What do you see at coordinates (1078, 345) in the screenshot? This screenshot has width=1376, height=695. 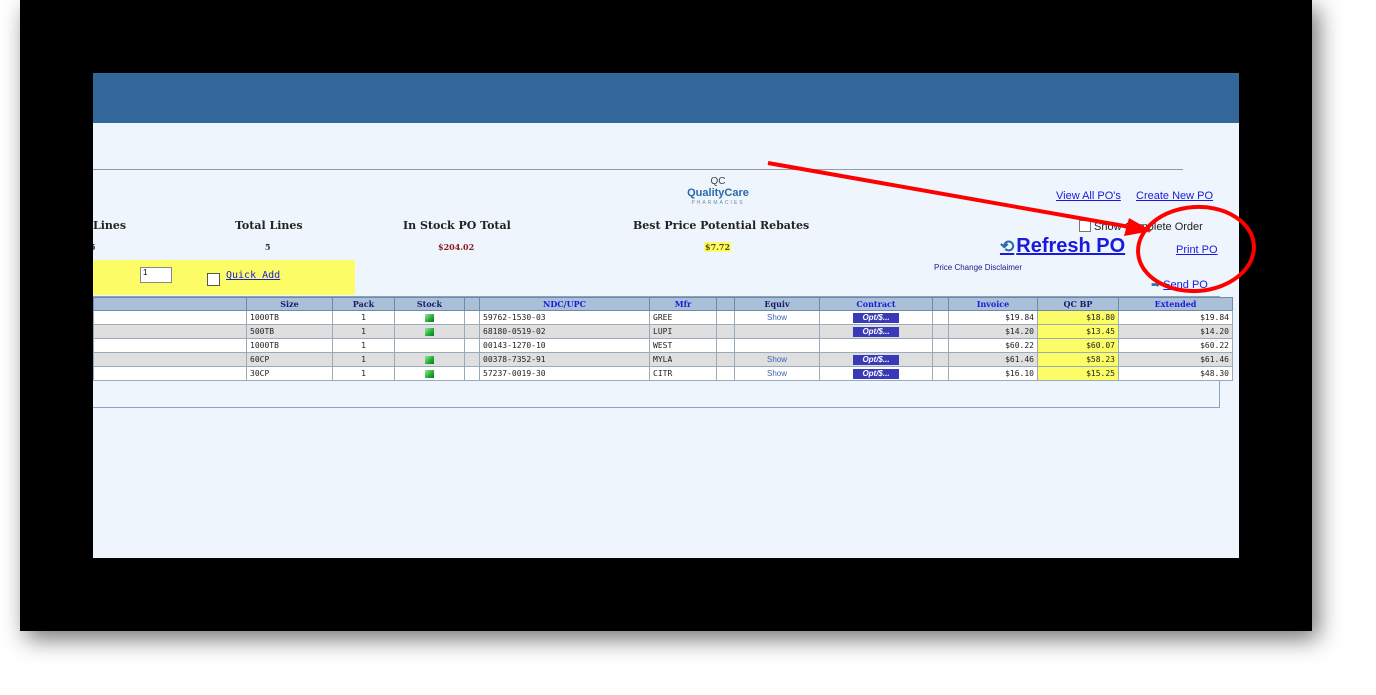 I see `cell-qcbp: $60.07` at bounding box center [1078, 345].